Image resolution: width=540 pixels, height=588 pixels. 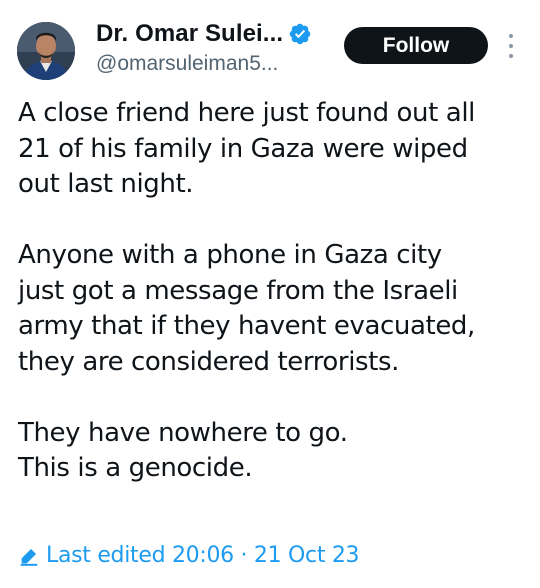 I want to click on pencil-icon, so click(x=29, y=556).